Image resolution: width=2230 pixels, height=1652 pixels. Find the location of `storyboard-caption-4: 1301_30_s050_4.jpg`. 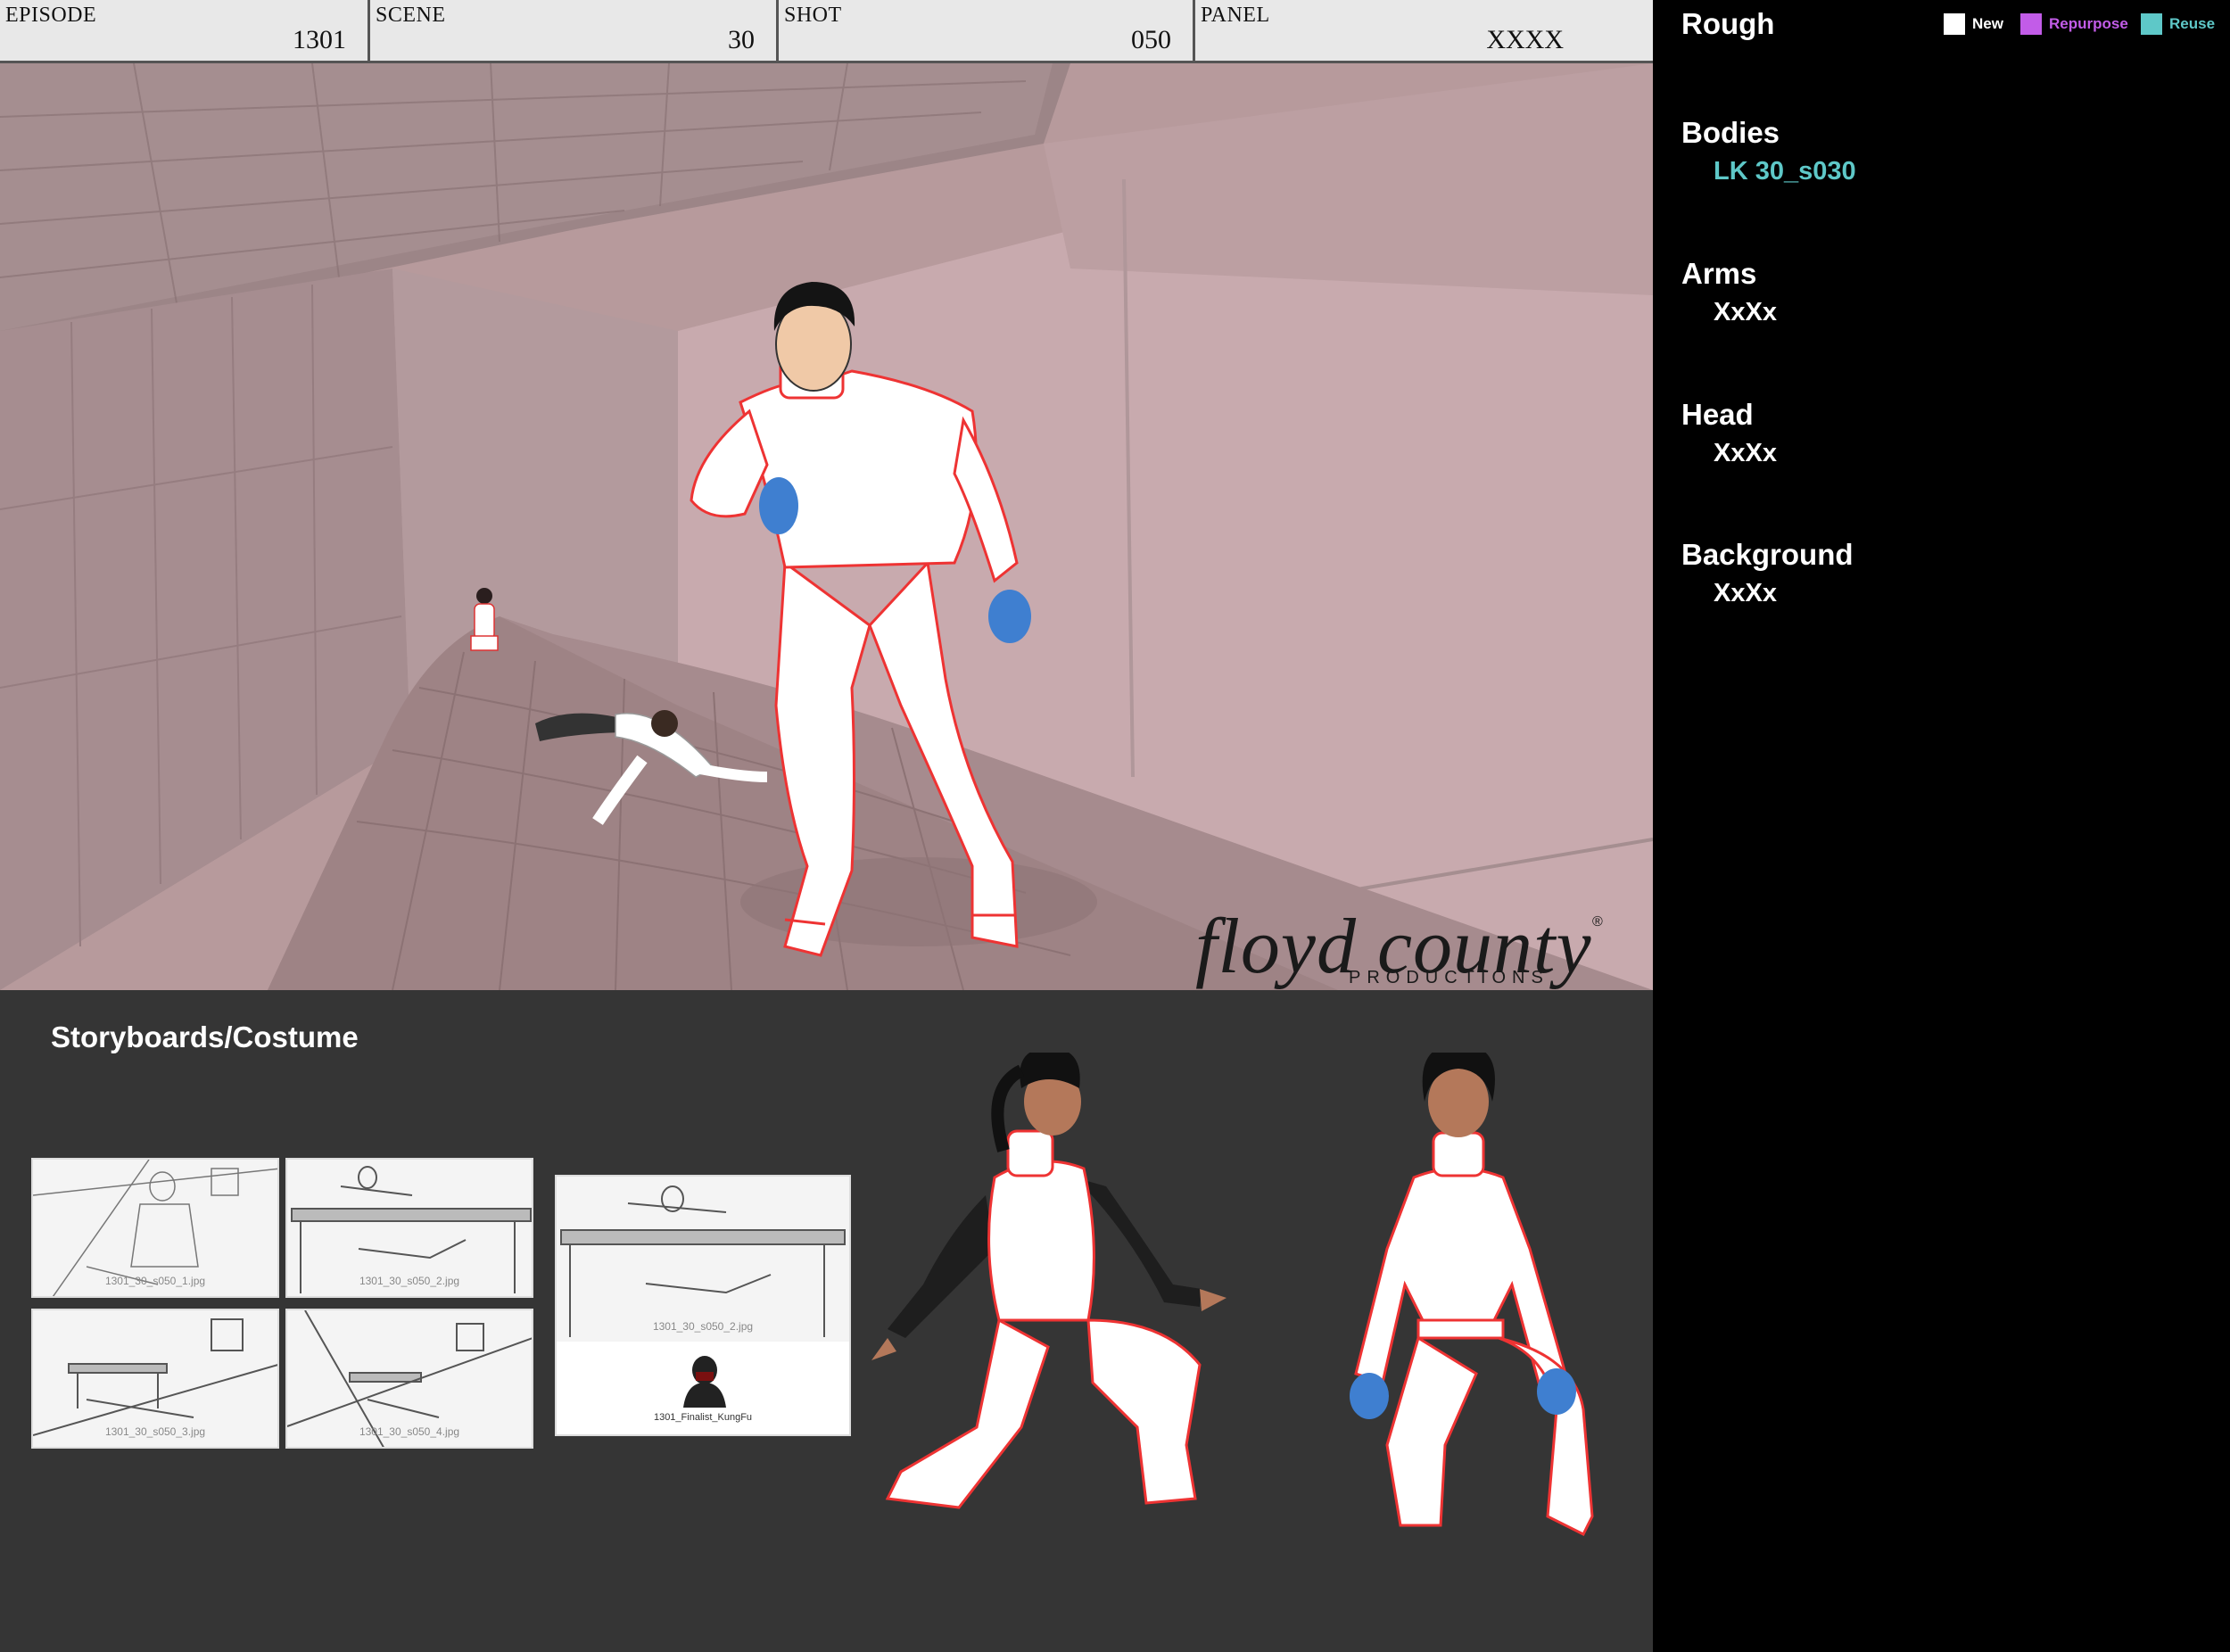

storyboard-caption-4: 1301_30_s050_4.jpg is located at coordinates (409, 1431).